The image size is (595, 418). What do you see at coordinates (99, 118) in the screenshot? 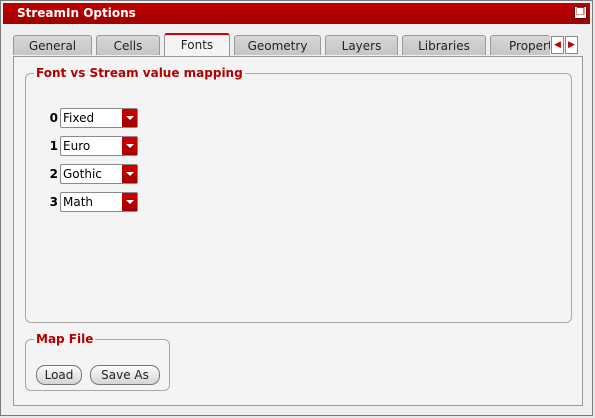
I see `font-select: Fixed` at bounding box center [99, 118].